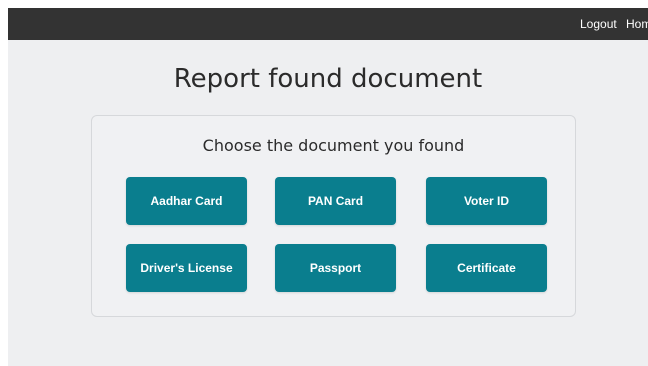 The height and width of the screenshot is (366, 648). What do you see at coordinates (186, 268) in the screenshot?
I see `drivers-license-button: Driver's License` at bounding box center [186, 268].